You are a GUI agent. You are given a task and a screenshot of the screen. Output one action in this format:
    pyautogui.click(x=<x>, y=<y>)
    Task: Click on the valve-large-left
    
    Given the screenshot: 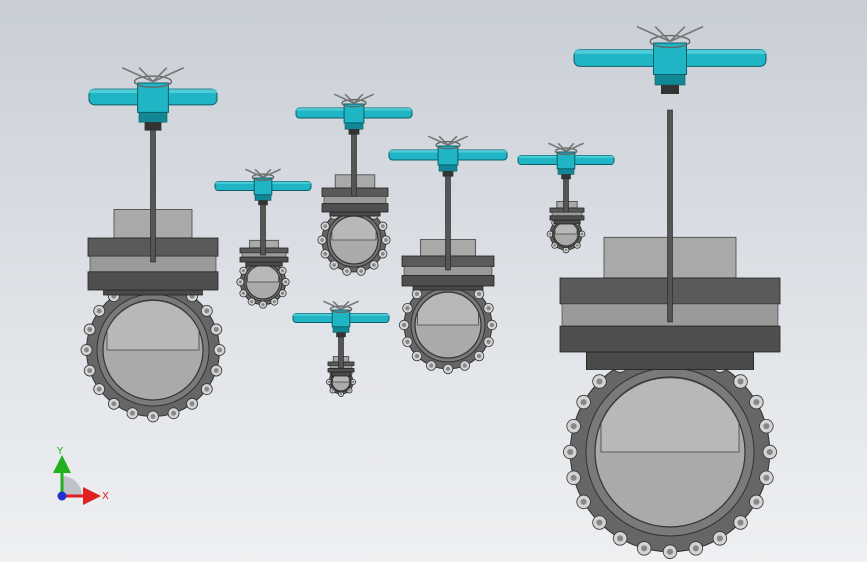 What is the action you would take?
    pyautogui.click(x=153, y=245)
    